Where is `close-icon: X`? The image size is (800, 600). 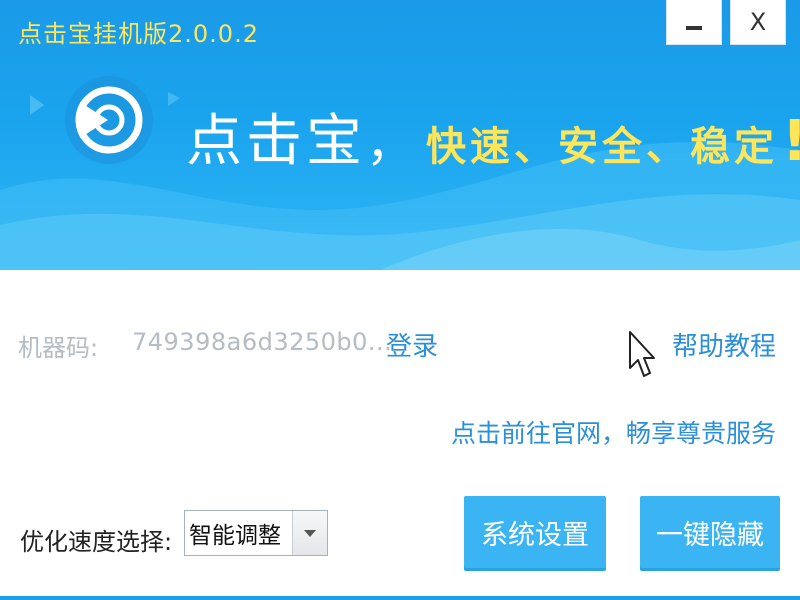 close-icon: X is located at coordinates (758, 22).